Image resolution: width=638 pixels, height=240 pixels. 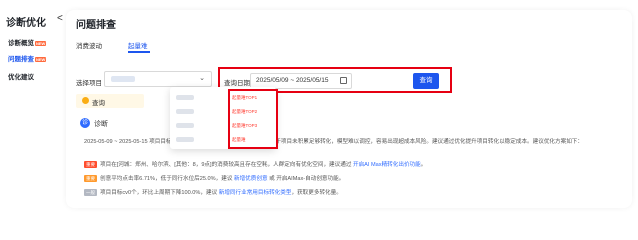 What do you see at coordinates (110, 101) in the screenshot?
I see `notice-bar: 查询` at bounding box center [110, 101].